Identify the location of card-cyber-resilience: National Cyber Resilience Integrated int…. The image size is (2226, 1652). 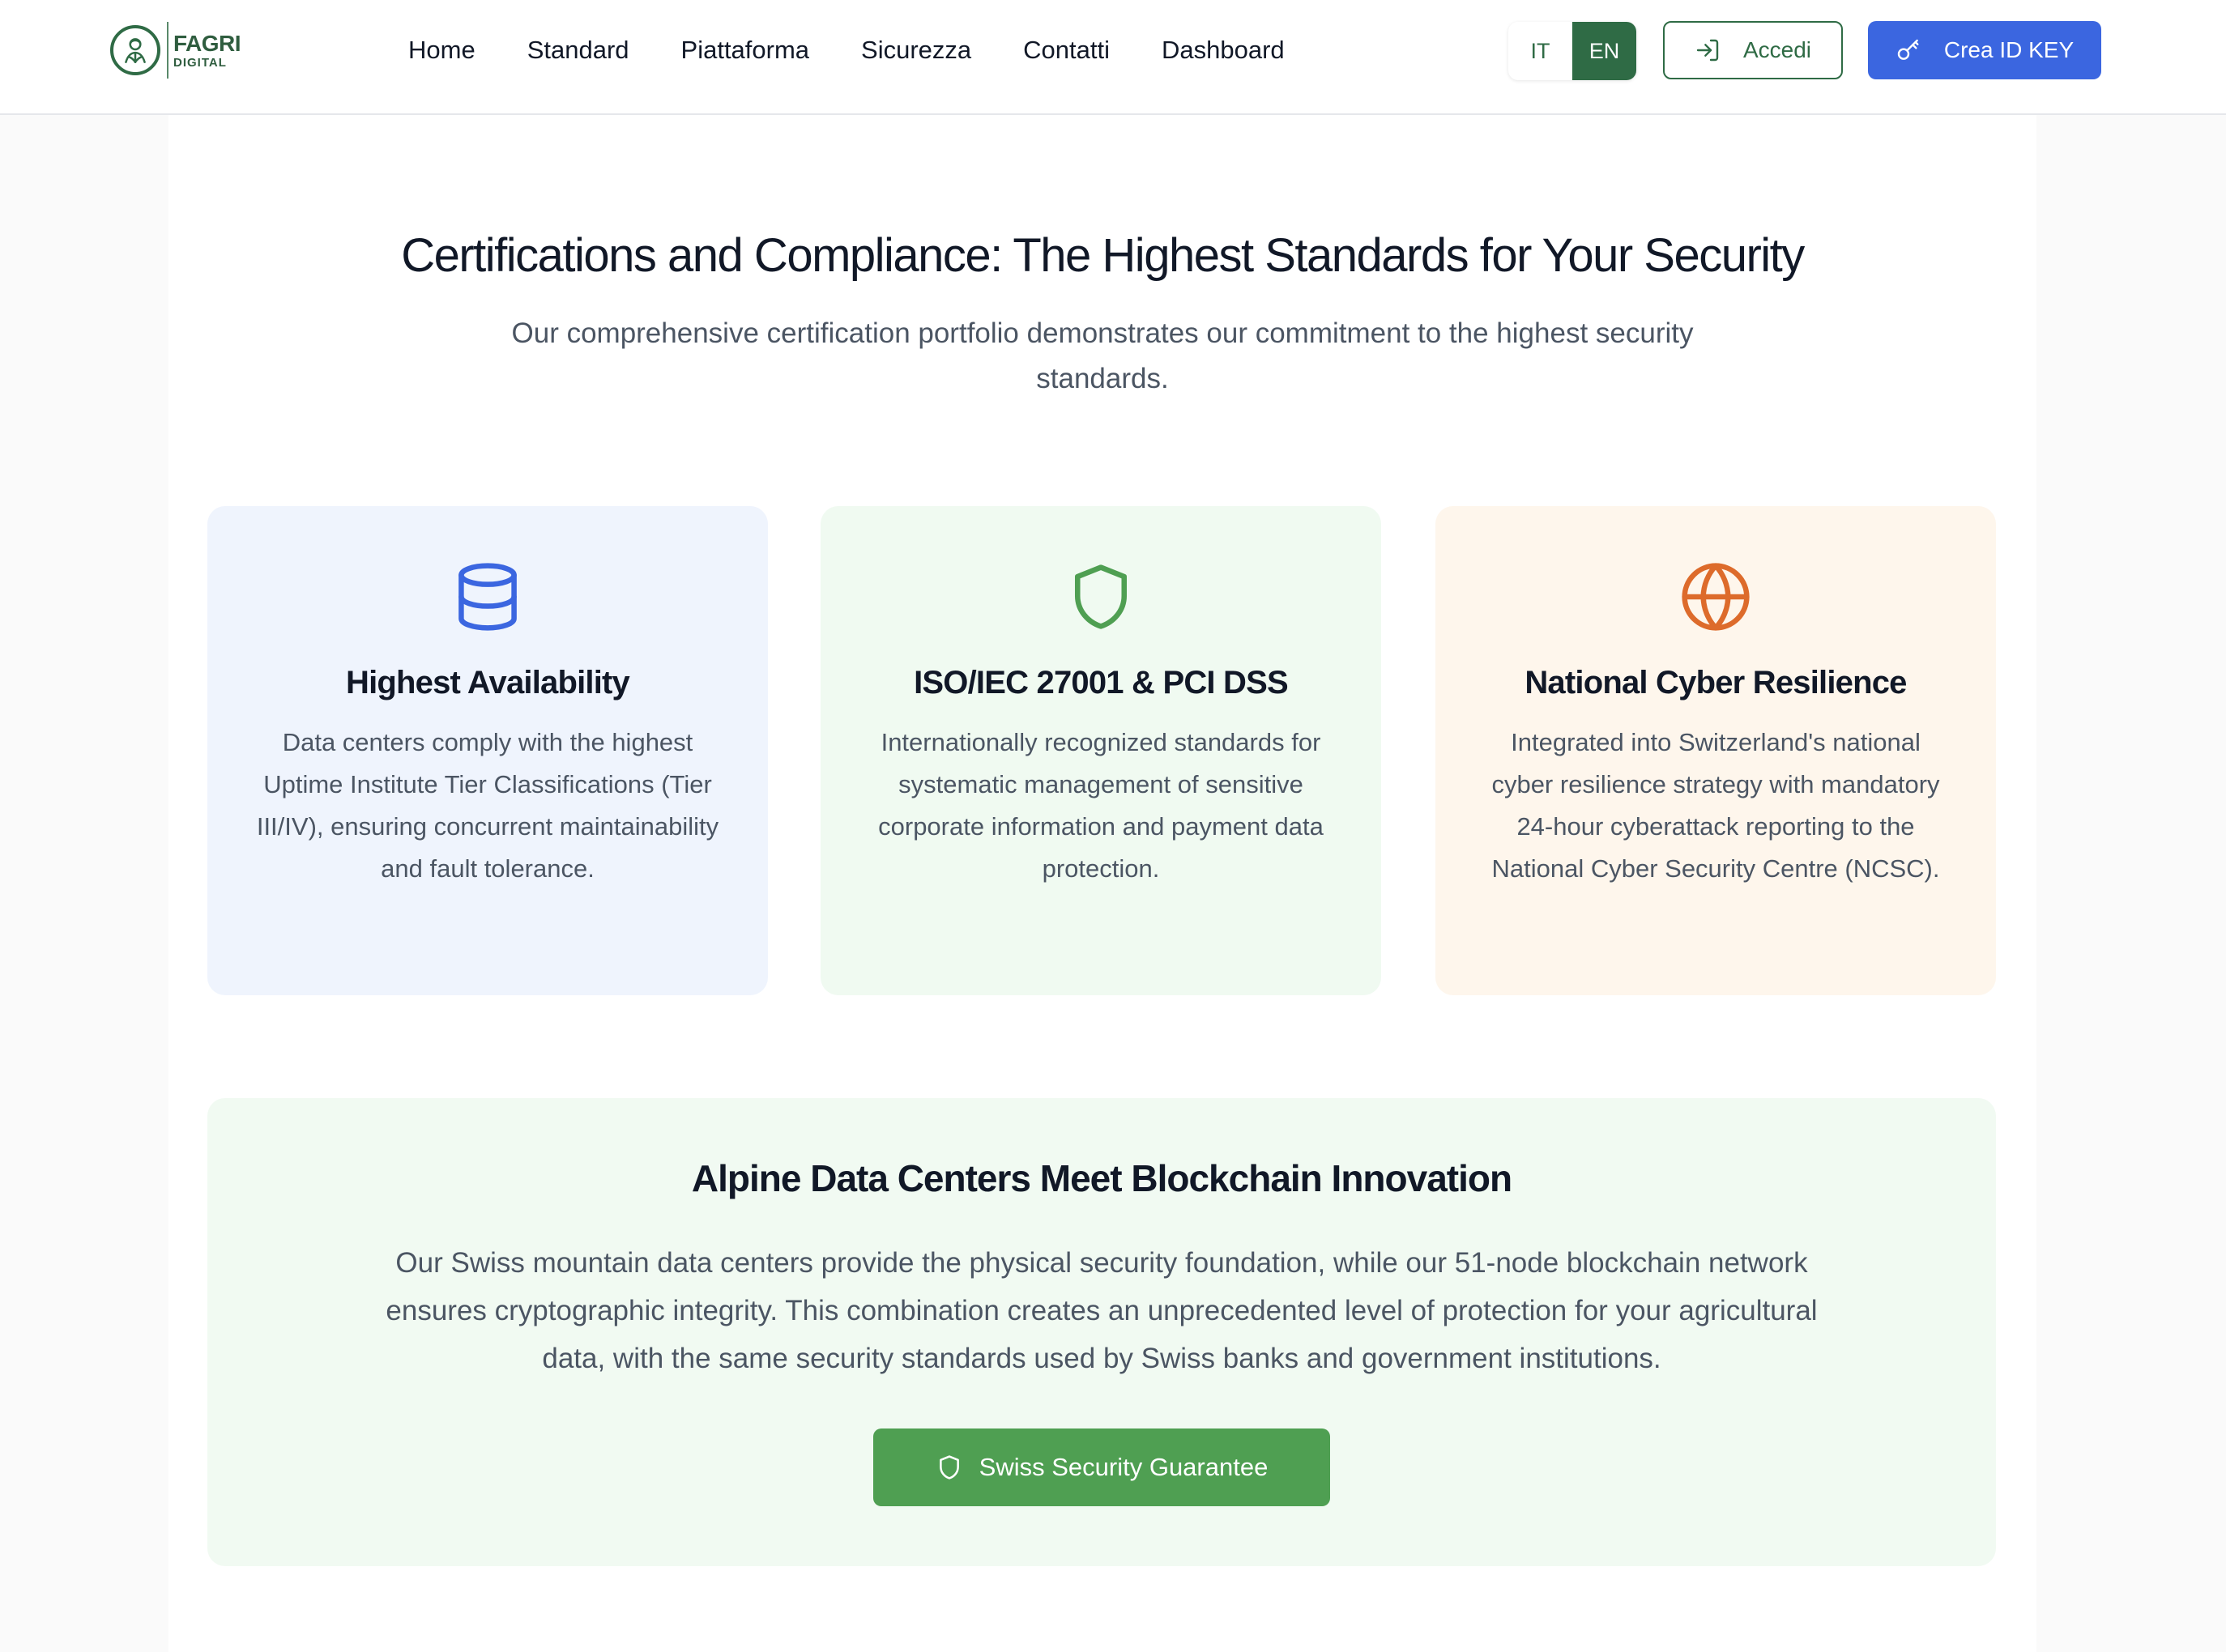
(1715, 750).